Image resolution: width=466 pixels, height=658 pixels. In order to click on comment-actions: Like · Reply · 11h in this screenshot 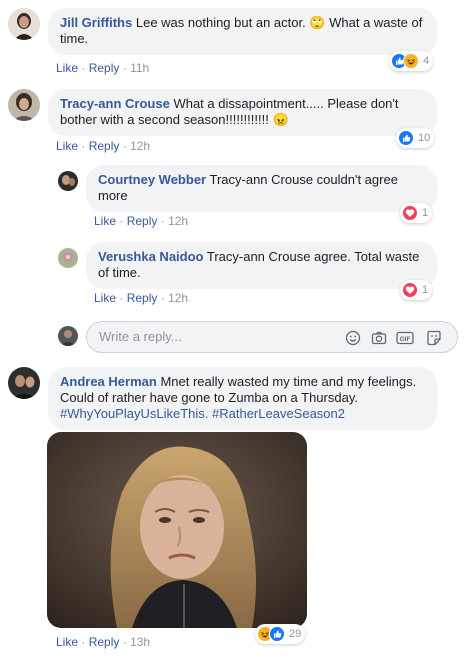, I will do `click(103, 68)`.